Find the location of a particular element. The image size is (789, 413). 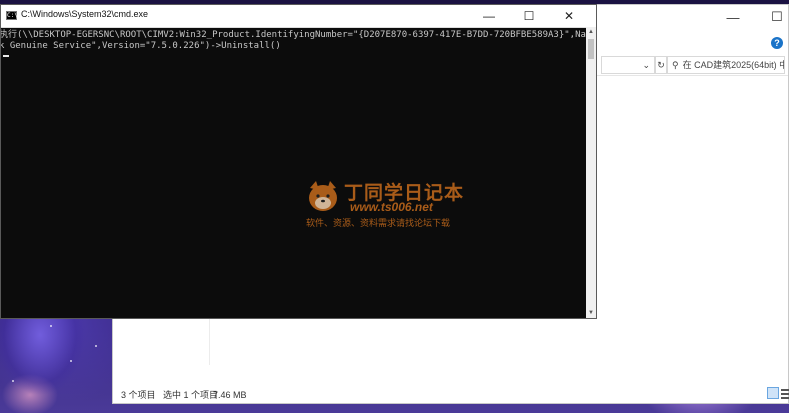

scroll-down-arrow-icon: ▼ is located at coordinates (591, 313).